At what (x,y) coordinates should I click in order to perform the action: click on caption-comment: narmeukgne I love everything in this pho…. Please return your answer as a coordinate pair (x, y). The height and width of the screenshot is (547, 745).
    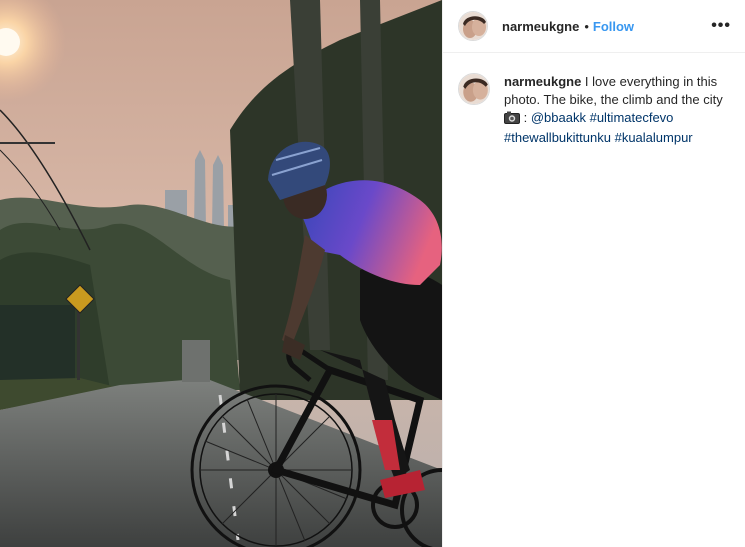
    Looking at the image, I should click on (594, 100).